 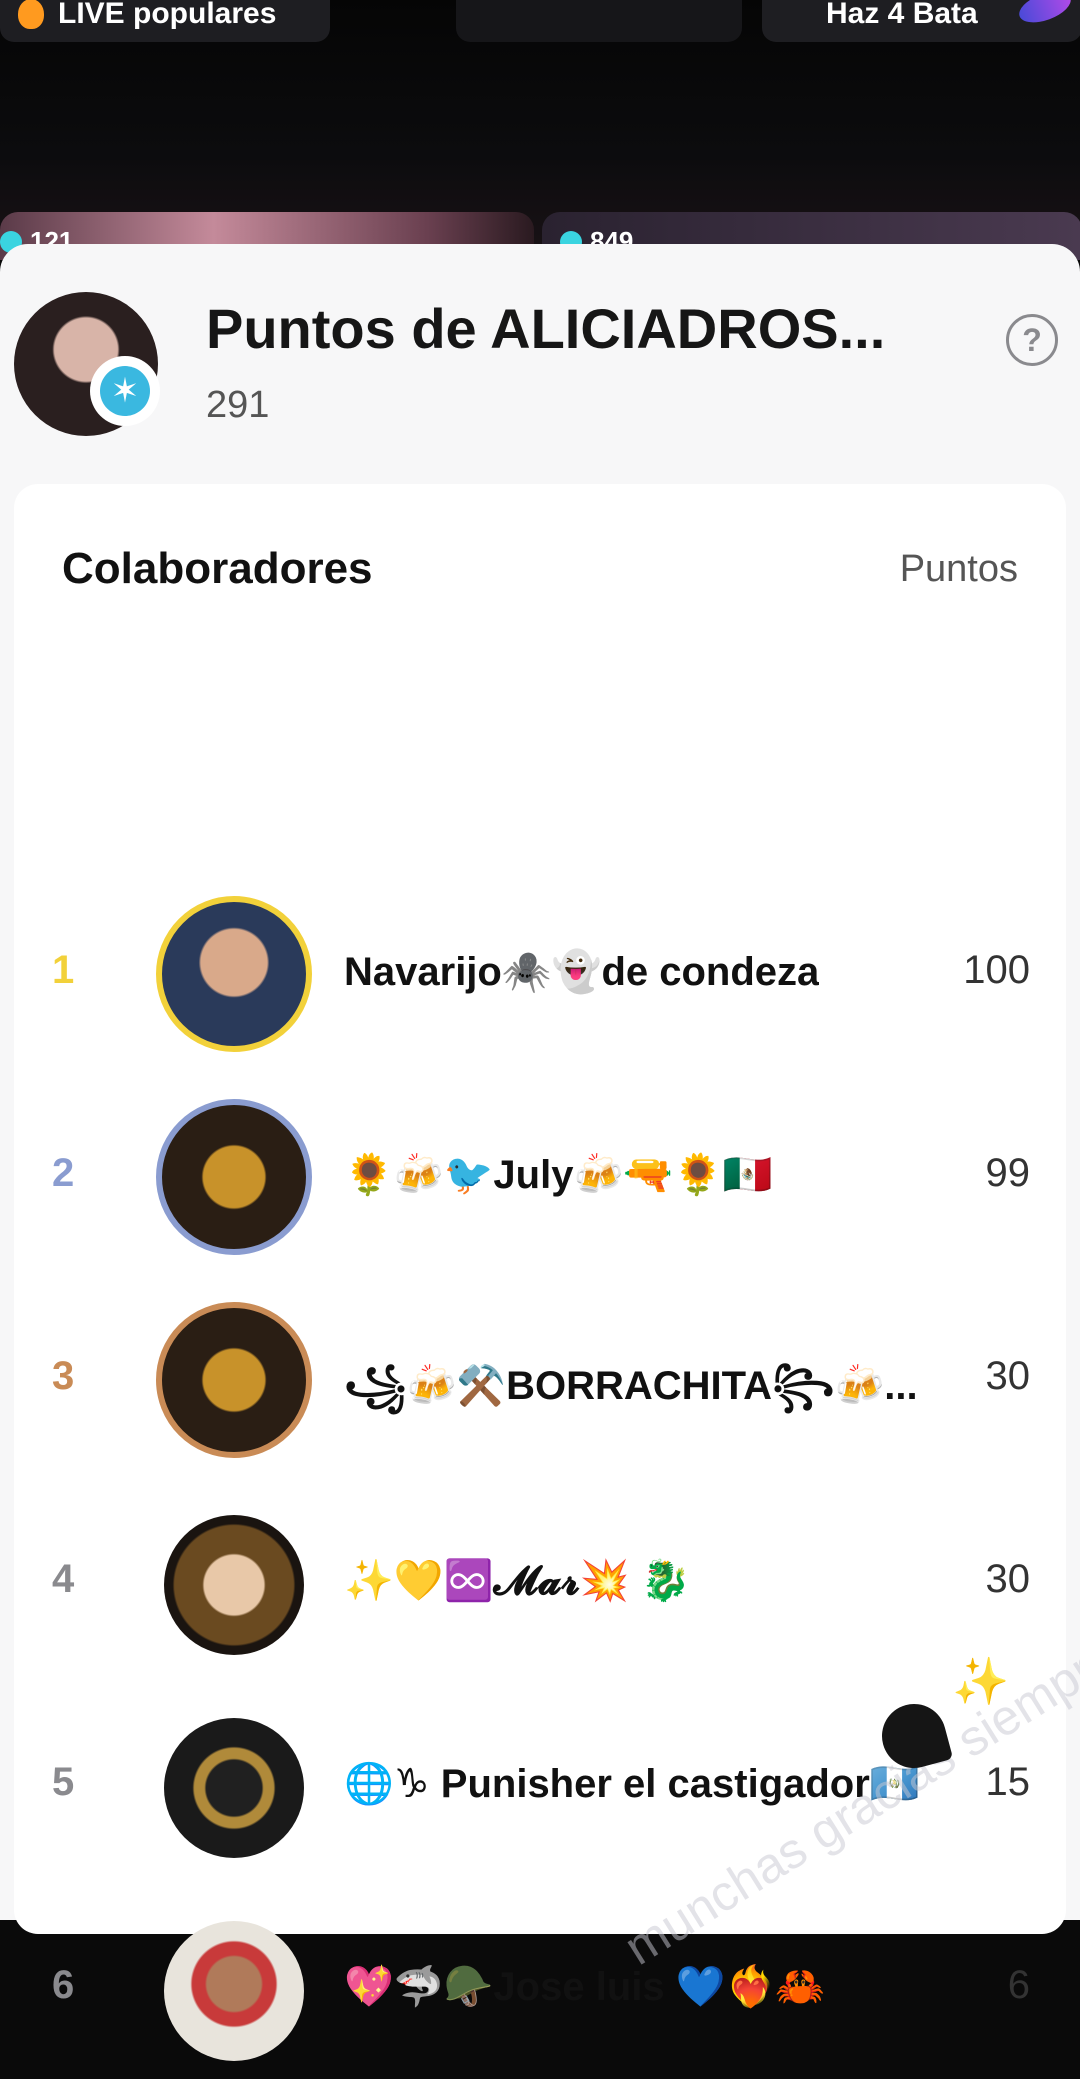 What do you see at coordinates (31, 14) in the screenshot?
I see `flame-icon` at bounding box center [31, 14].